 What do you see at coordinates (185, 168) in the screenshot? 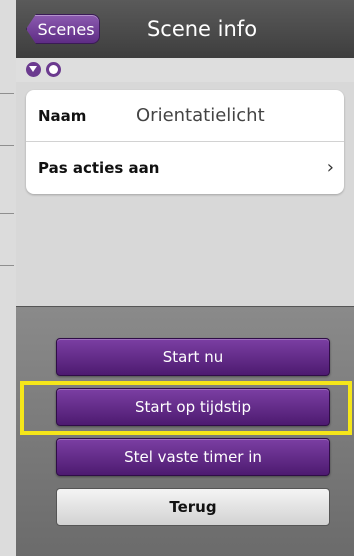
I see `edit-actions-row: Pas acties aan ›` at bounding box center [185, 168].